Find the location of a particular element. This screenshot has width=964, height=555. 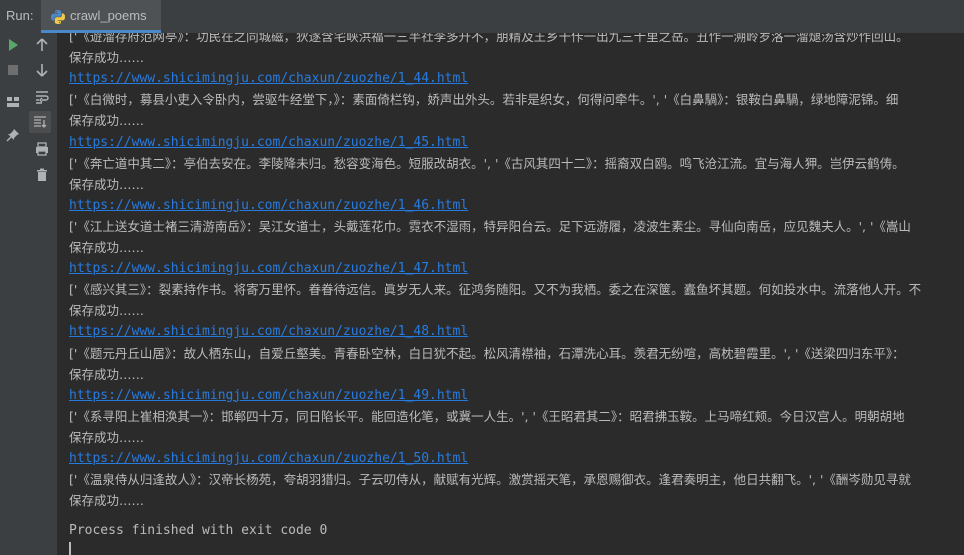

soft-wrap-button is located at coordinates (42, 97).